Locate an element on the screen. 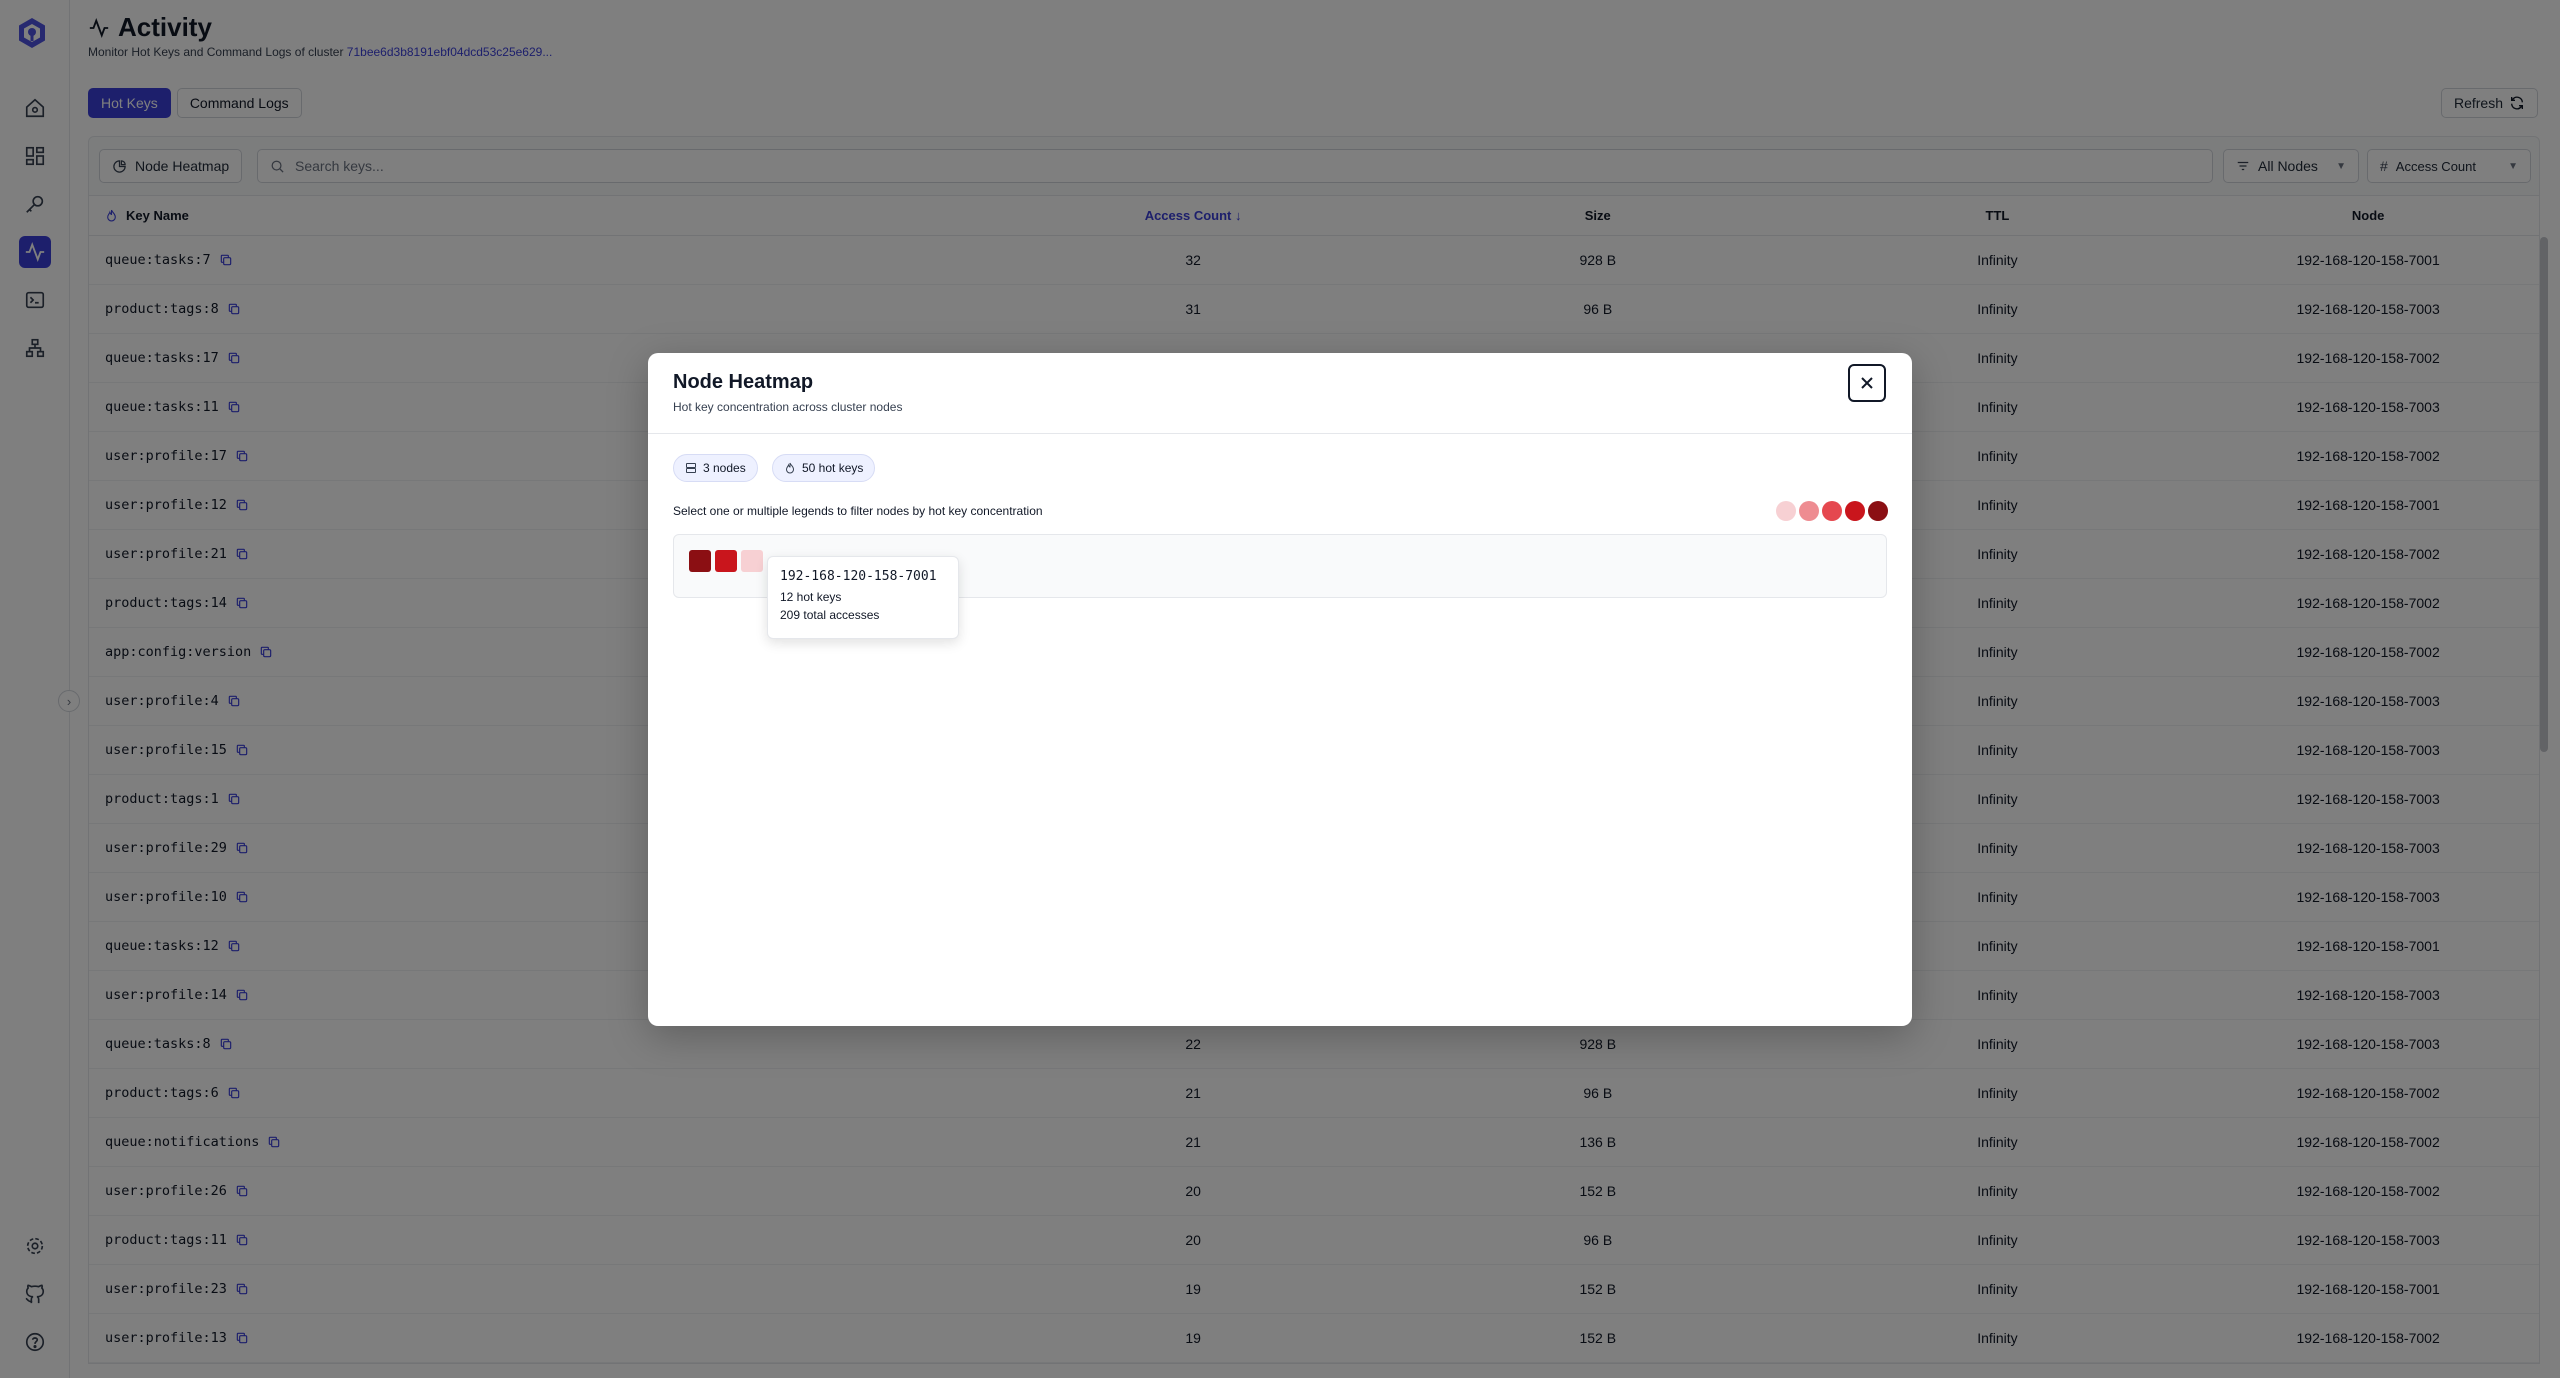  heatmap-legend is located at coordinates (1832, 511).